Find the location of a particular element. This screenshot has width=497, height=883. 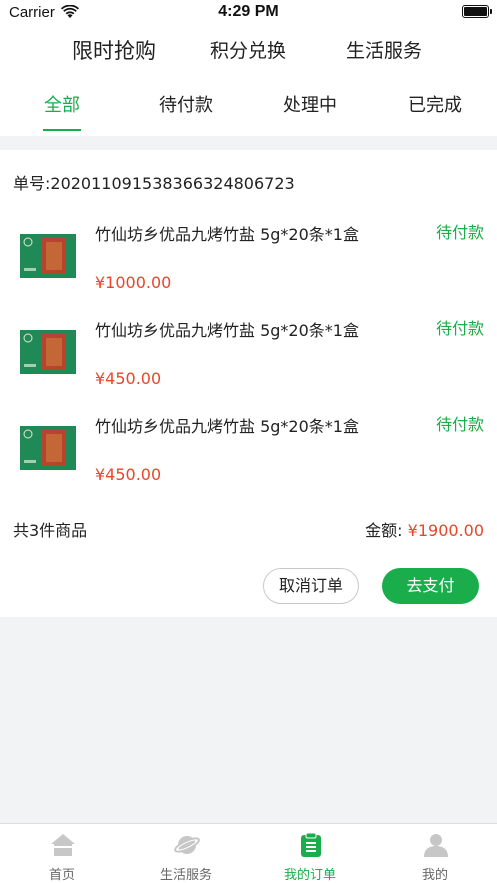

tabbar-label: 我的 is located at coordinates (434, 875).